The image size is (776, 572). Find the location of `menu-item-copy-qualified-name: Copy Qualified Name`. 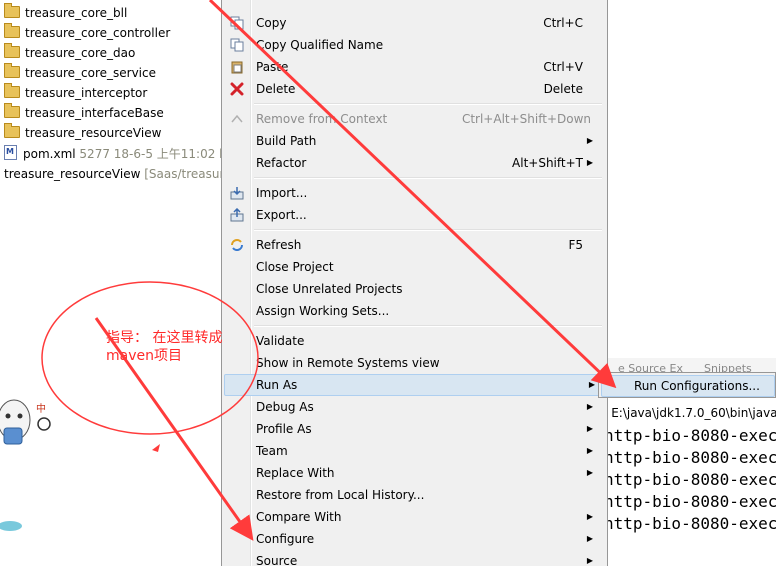

menu-item-copy-qualified-name: Copy Qualified Name is located at coordinates (414, 45).